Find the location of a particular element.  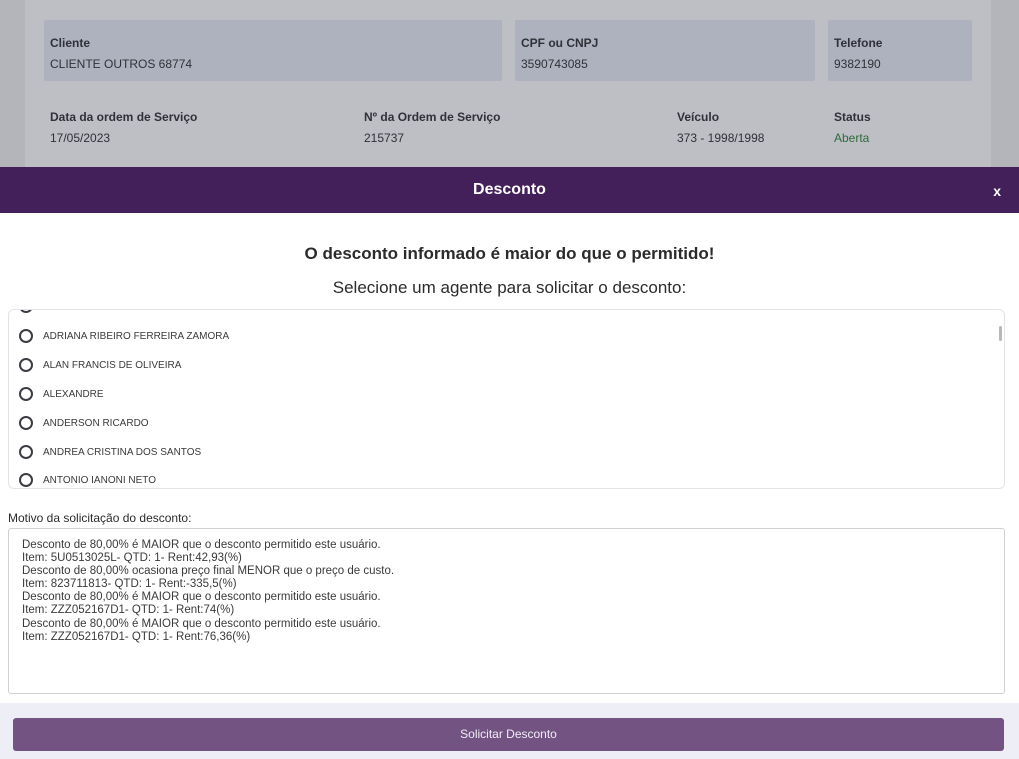

data-ordem-value: 17/05/2023 is located at coordinates (80, 138).